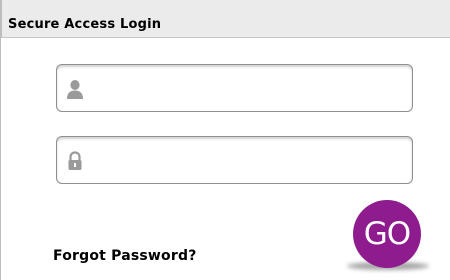 This screenshot has width=450, height=280. What do you see at coordinates (247, 88) in the screenshot?
I see `username-input` at bounding box center [247, 88].